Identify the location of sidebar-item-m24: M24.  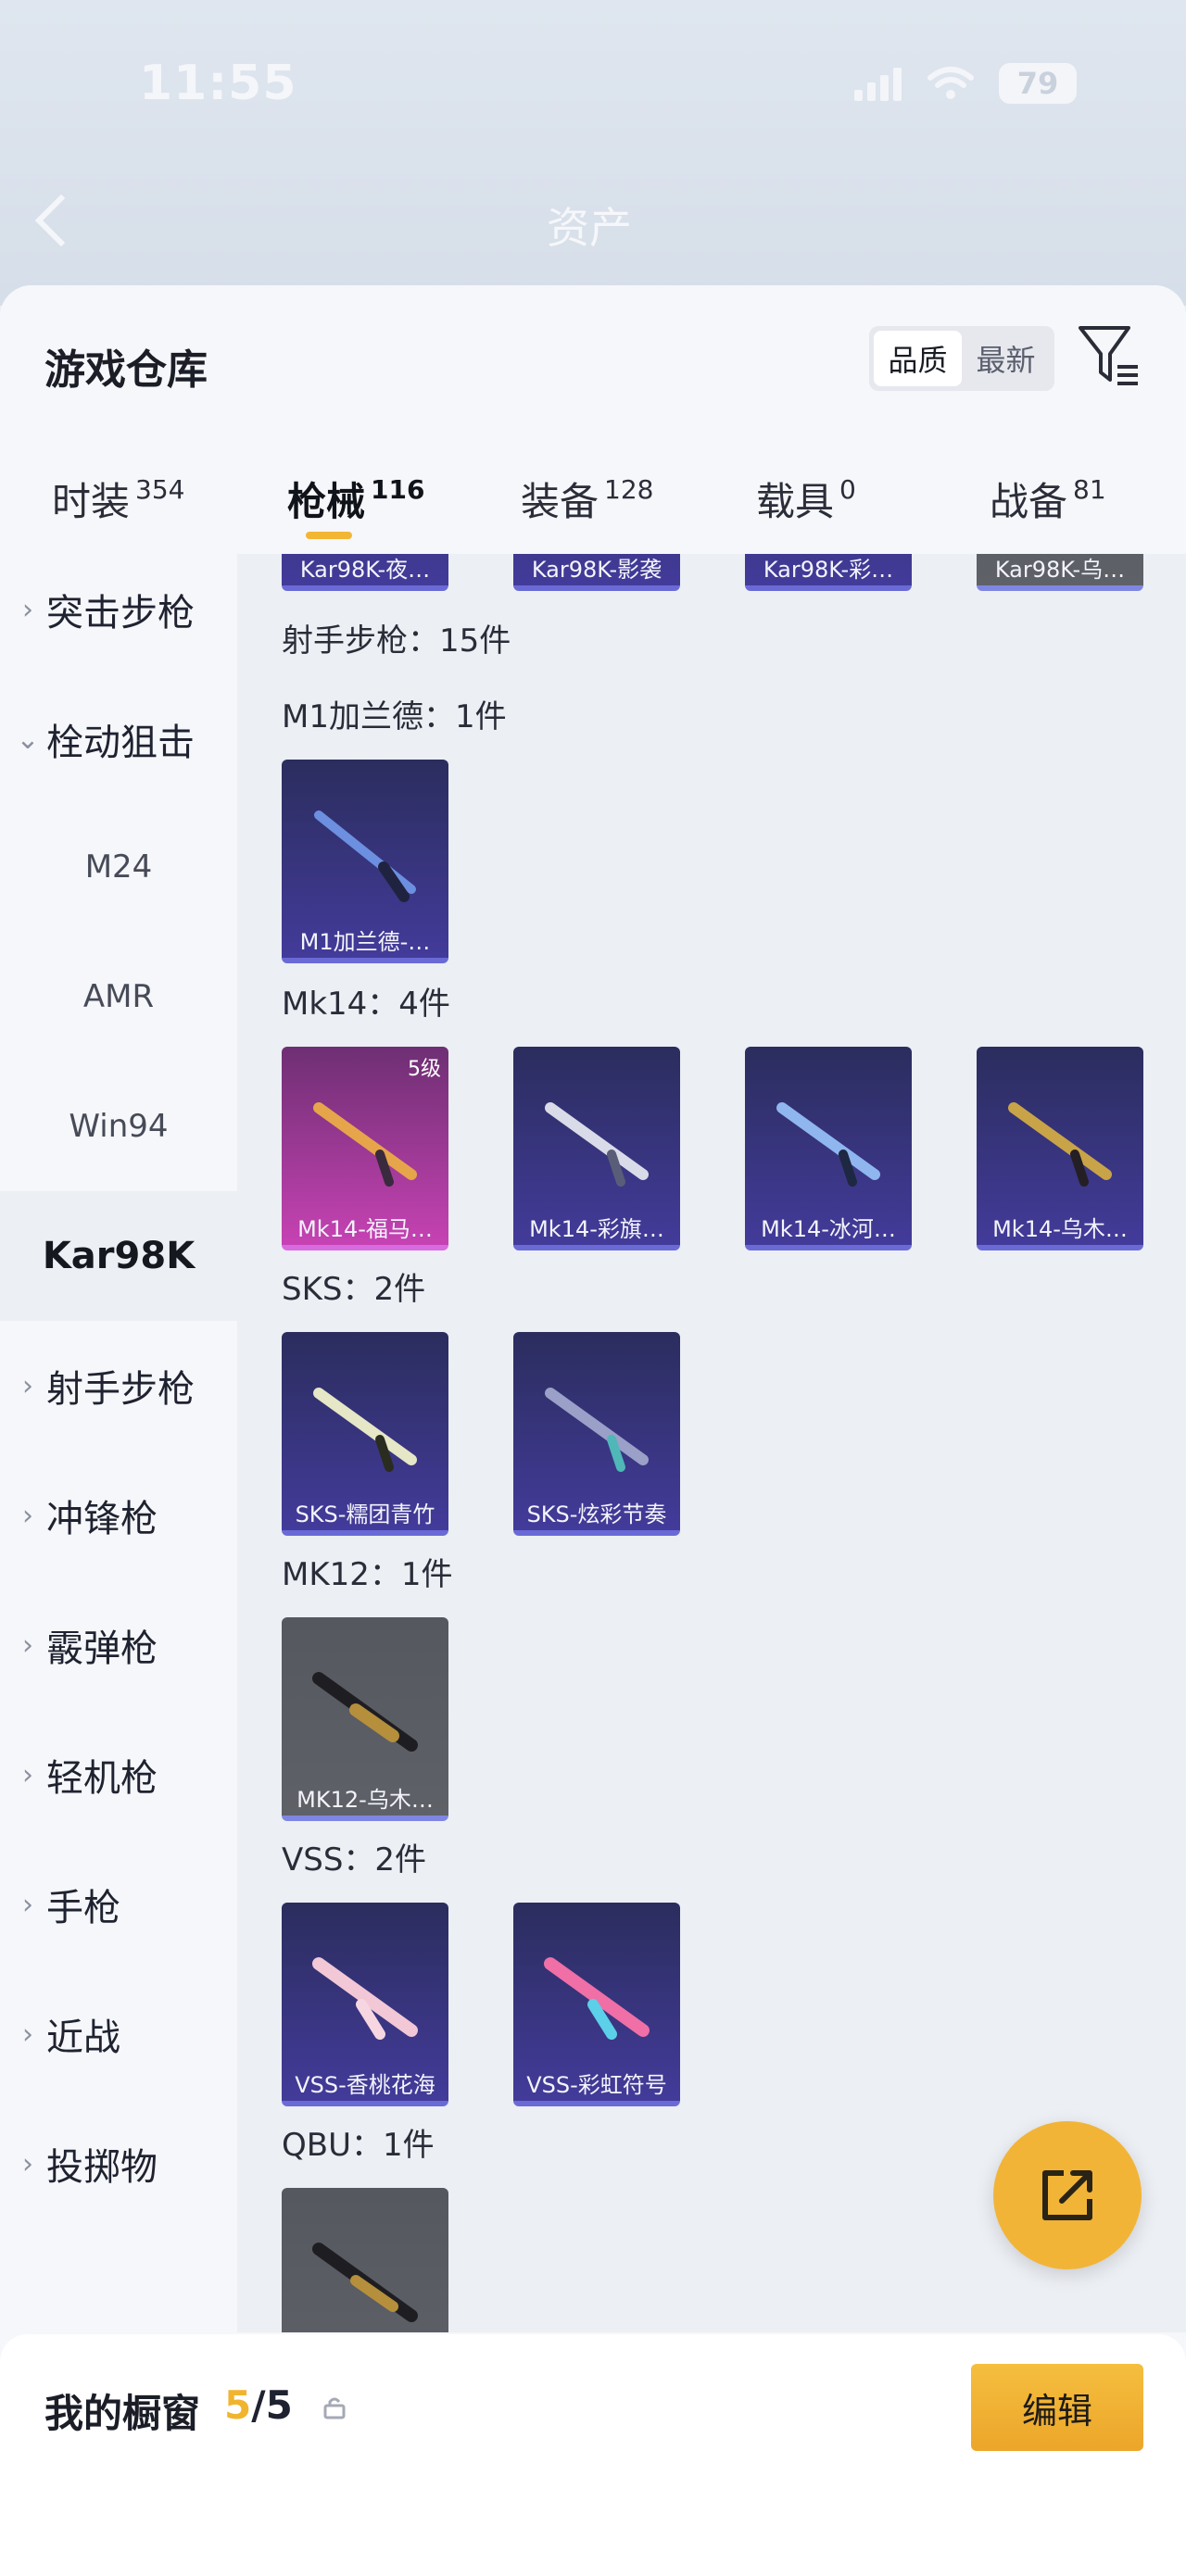
(118, 867).